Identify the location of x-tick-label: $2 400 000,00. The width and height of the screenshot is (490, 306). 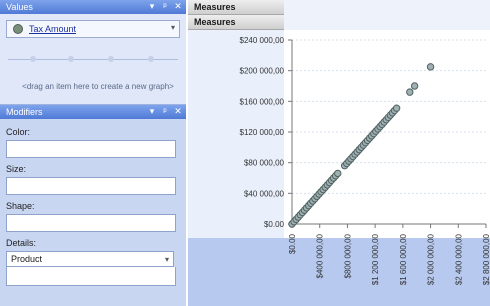
(458, 259).